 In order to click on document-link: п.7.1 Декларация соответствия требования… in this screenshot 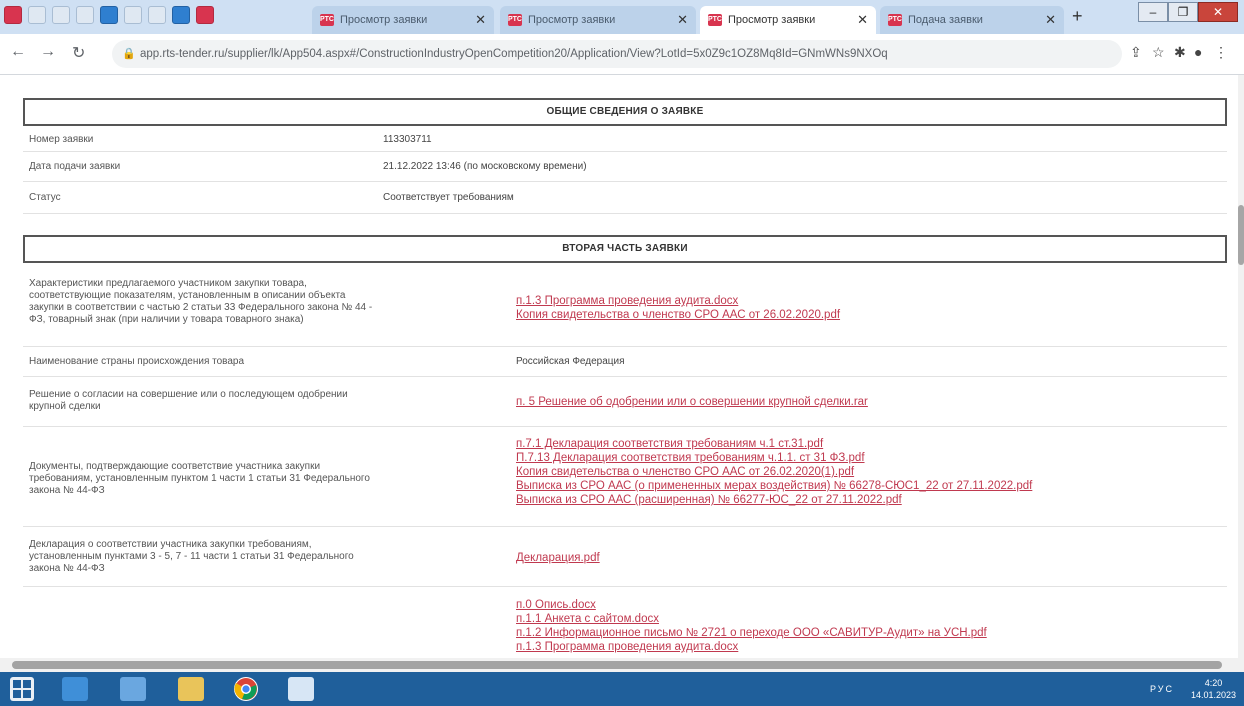, I will do `click(774, 444)`.